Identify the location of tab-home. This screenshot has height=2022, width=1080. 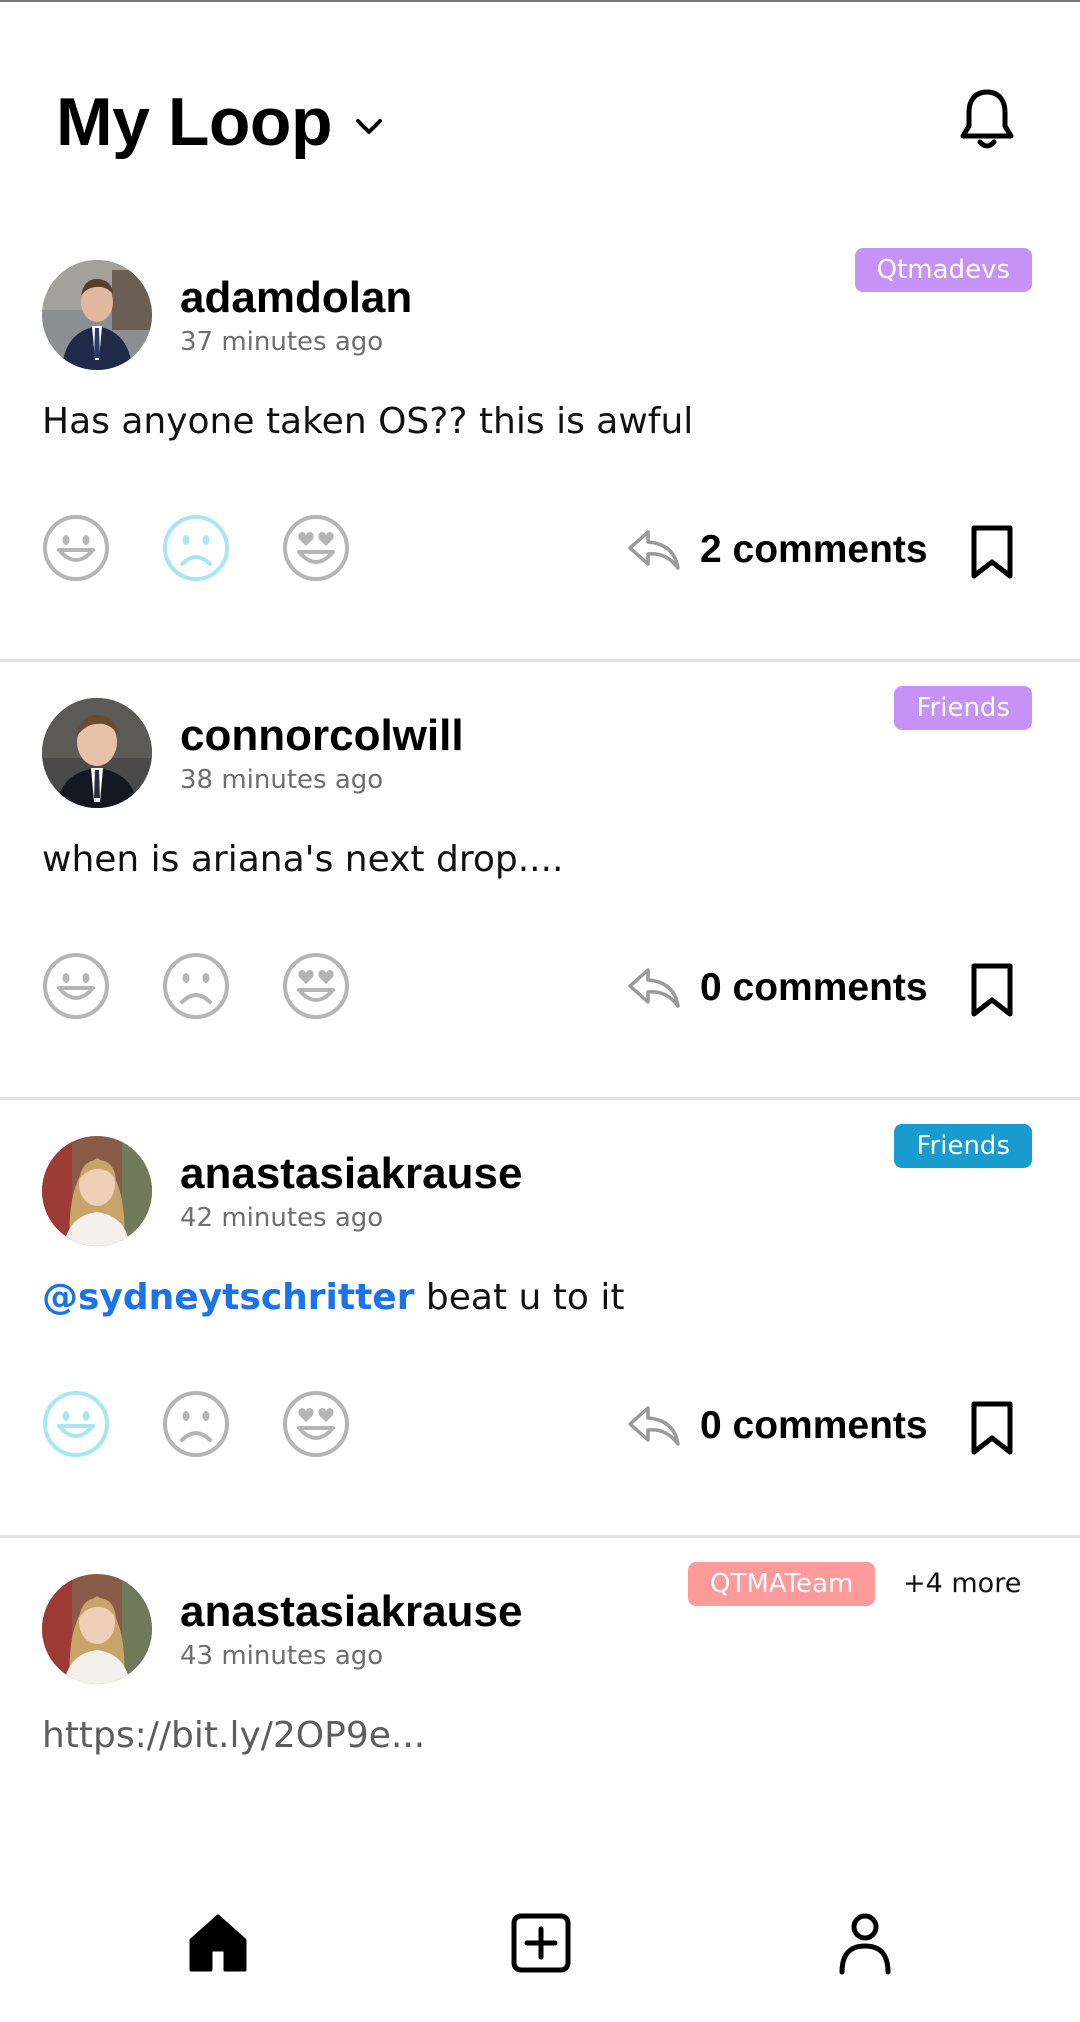
(218, 1943).